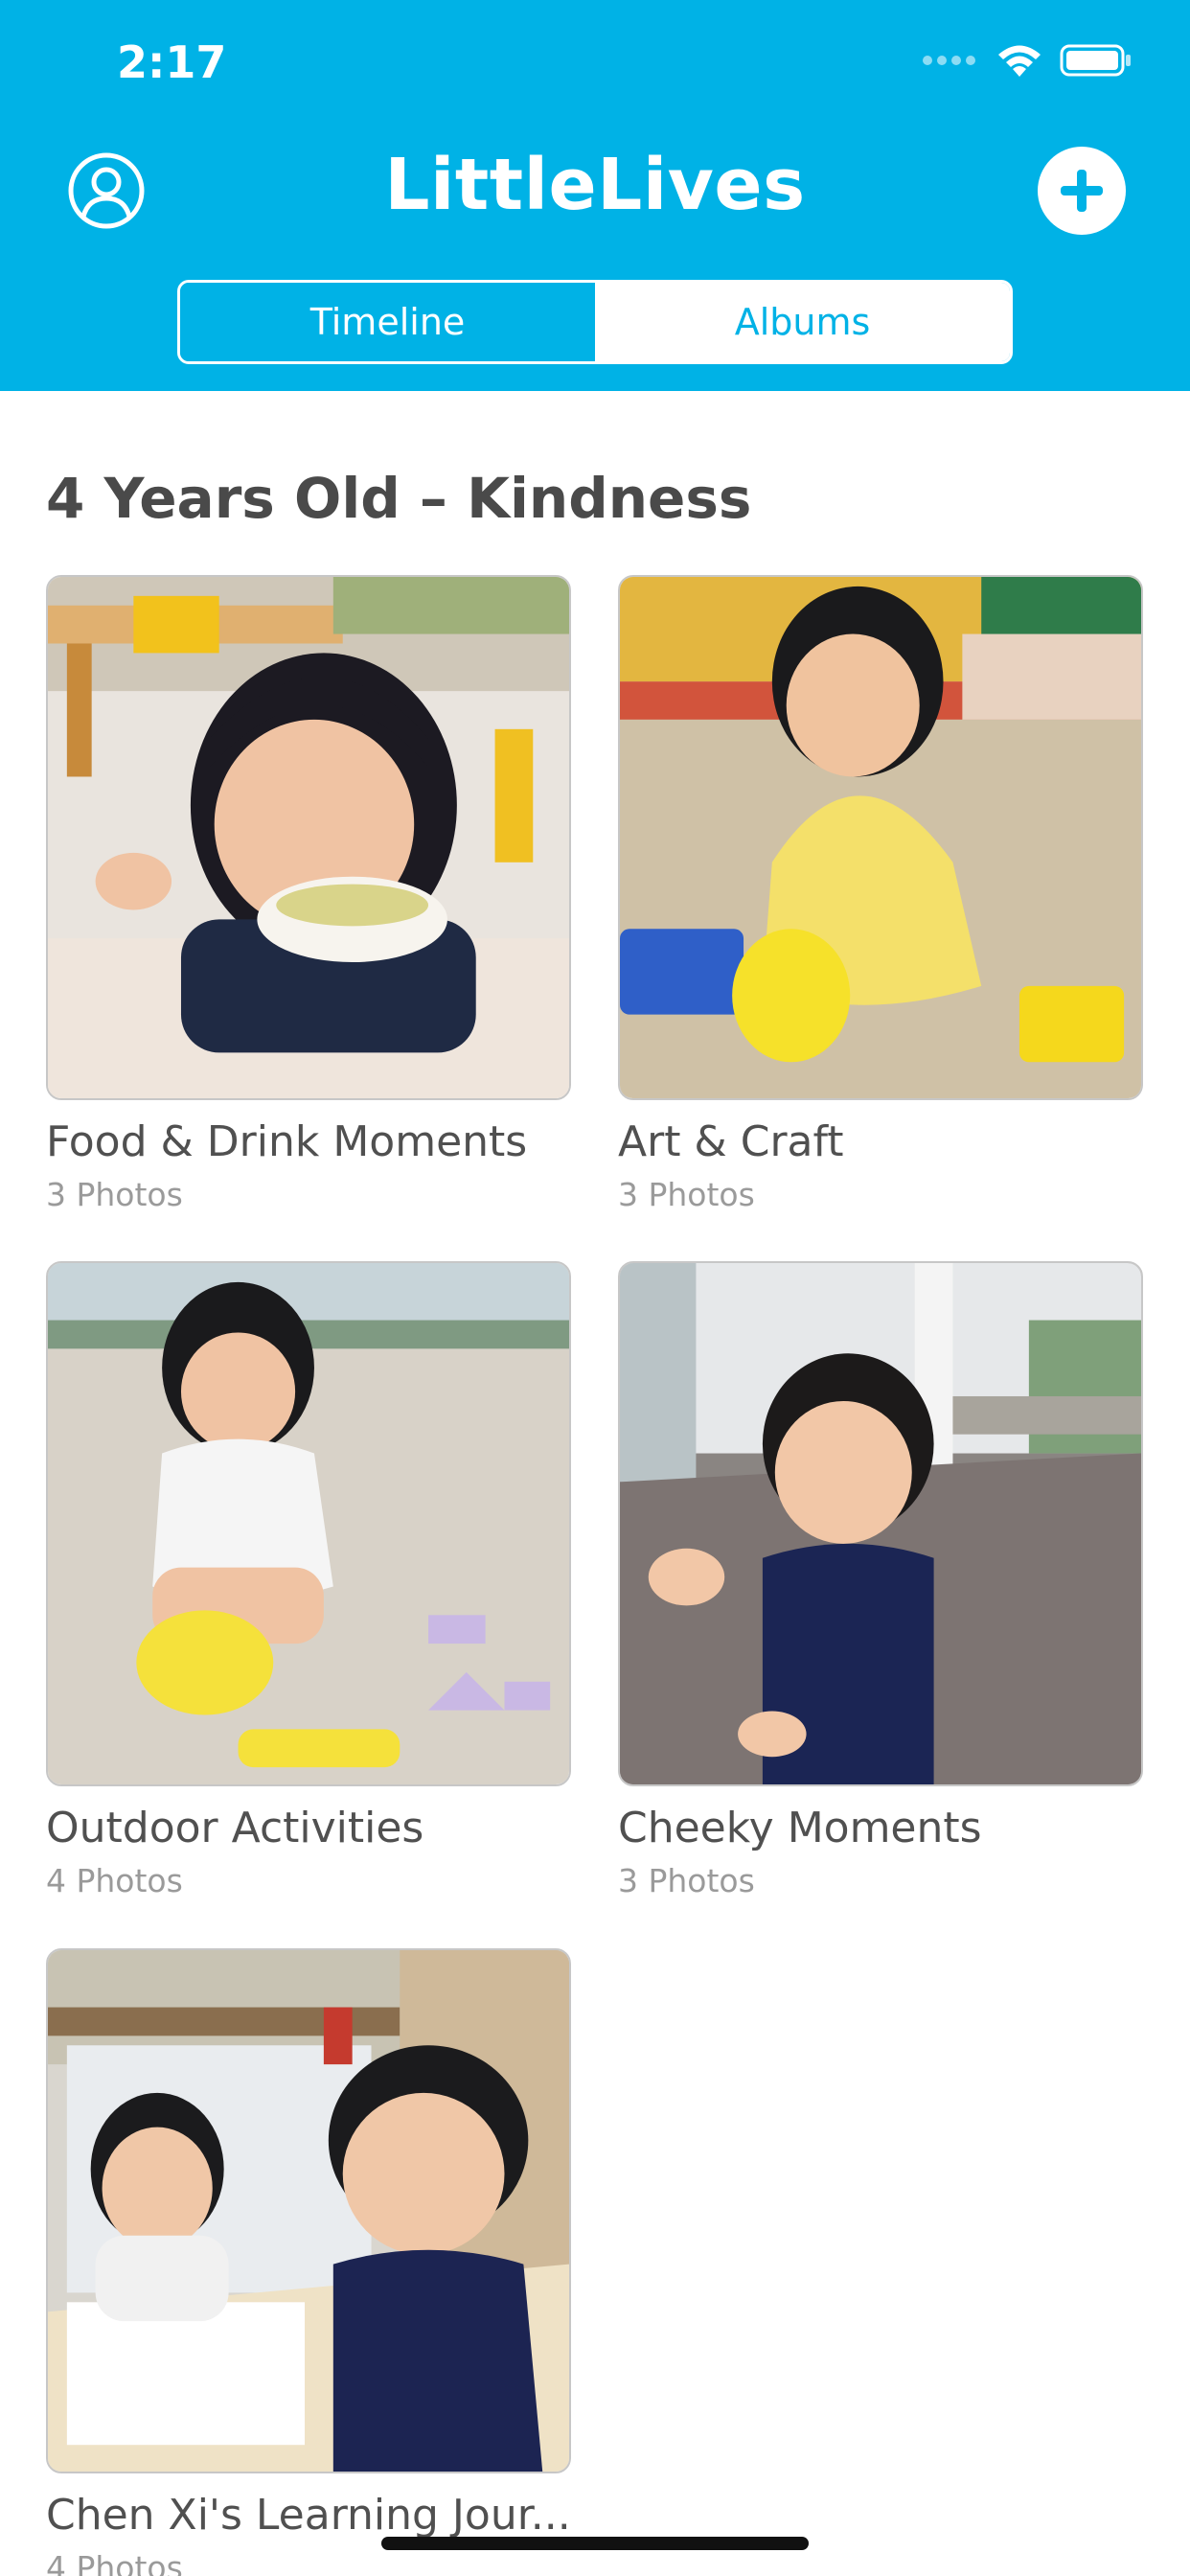 The width and height of the screenshot is (1190, 2576). I want to click on album-card: Outdoor Activities 4 Photos, so click(309, 1580).